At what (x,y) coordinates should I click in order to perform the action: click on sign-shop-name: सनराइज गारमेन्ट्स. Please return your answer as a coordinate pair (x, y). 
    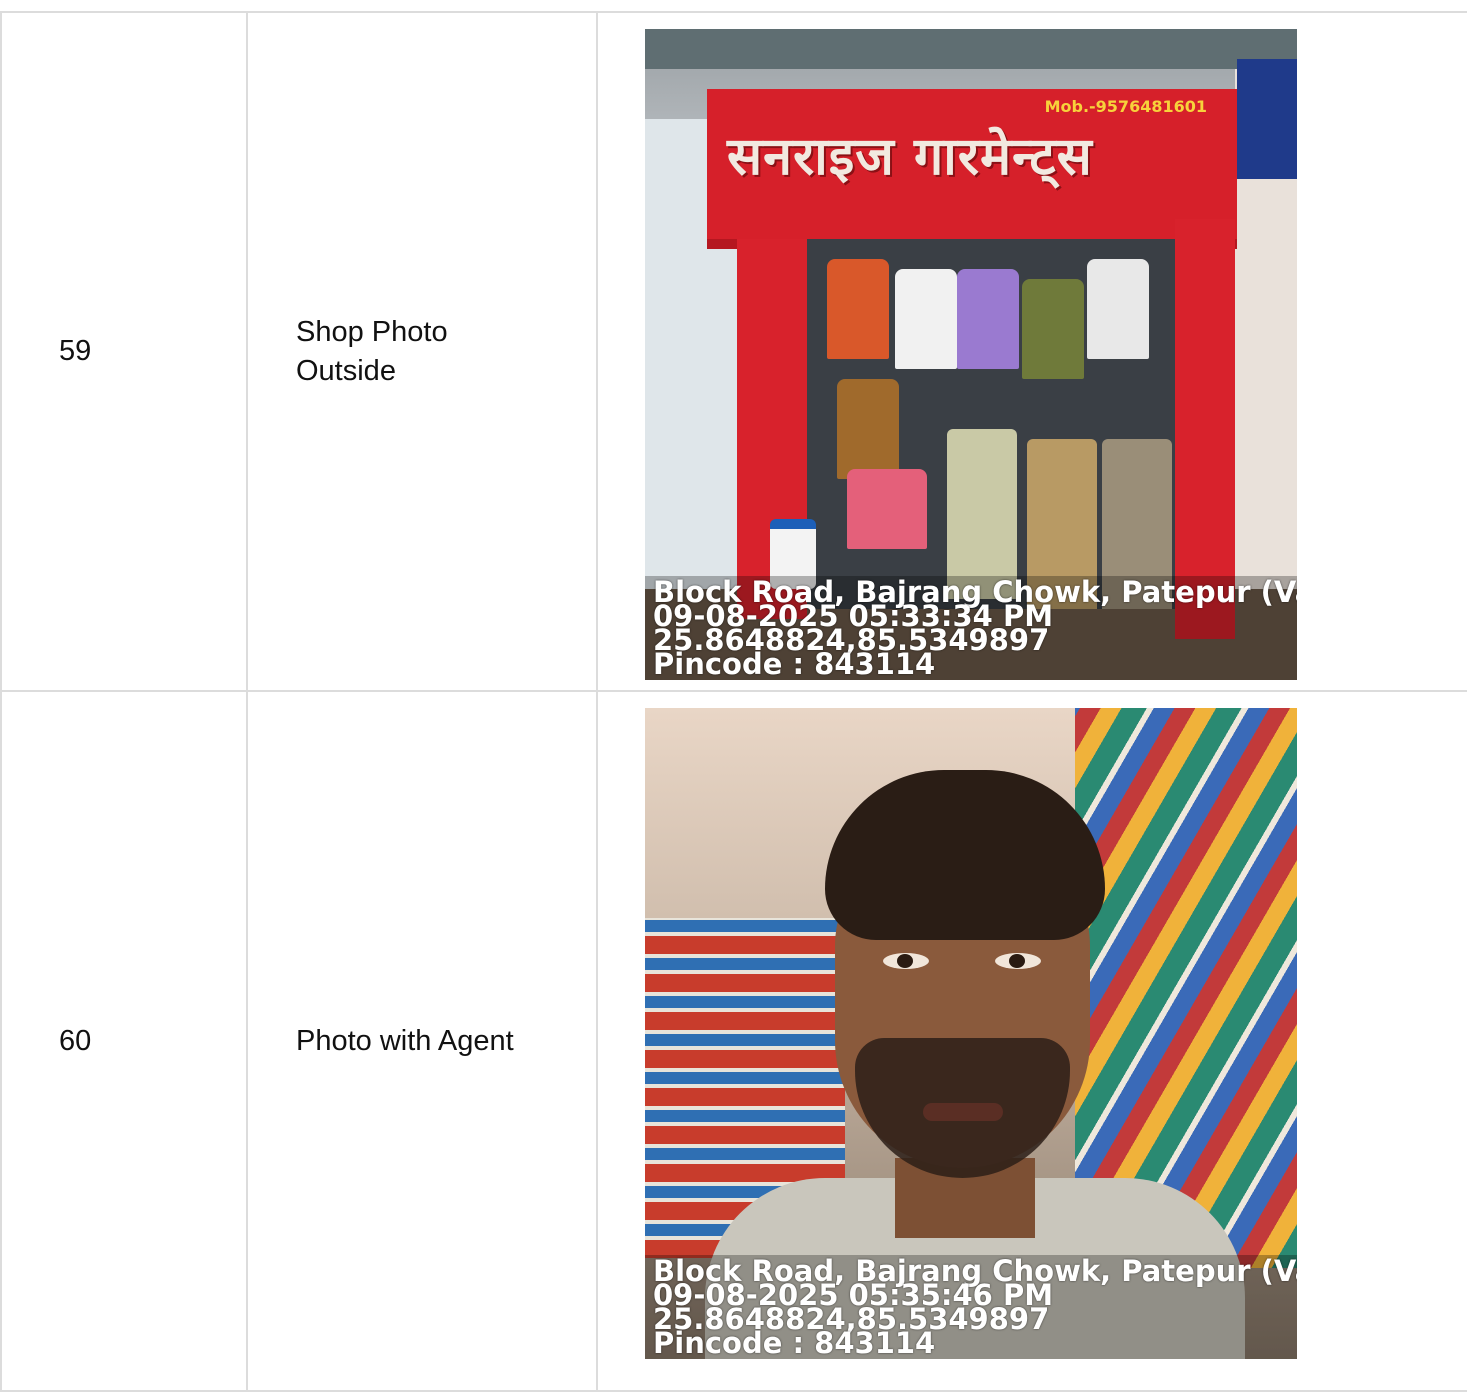
    Looking at the image, I should click on (910, 156).